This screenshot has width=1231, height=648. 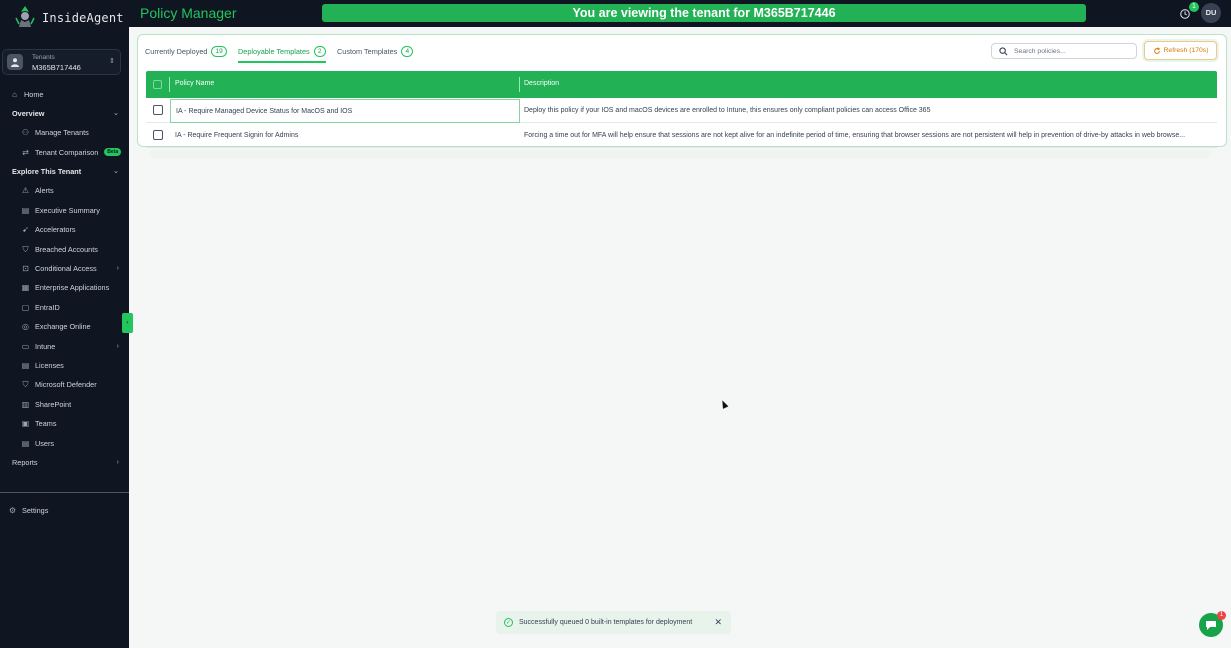 I want to click on sidebar-divider, so click(x=64, y=492).